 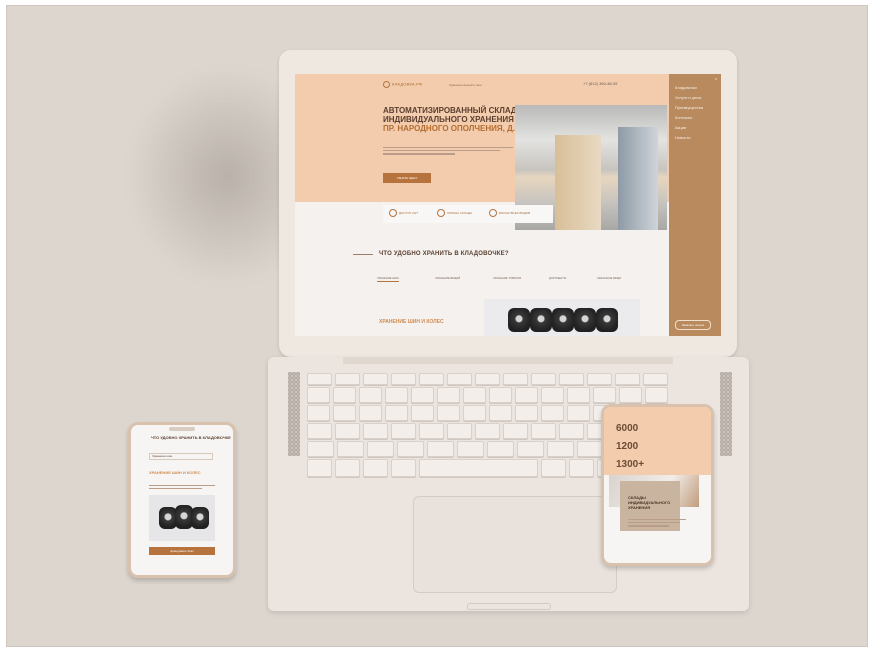 What do you see at coordinates (557, 278) in the screenshot?
I see `tab-documents: ДОКУМЕНТЫ` at bounding box center [557, 278].